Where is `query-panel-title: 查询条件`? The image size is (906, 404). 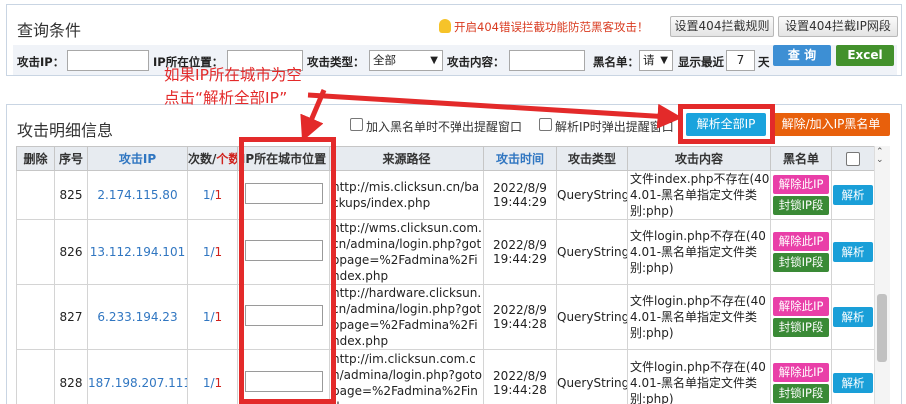 query-panel-title: 查询条件 is located at coordinates (49, 30).